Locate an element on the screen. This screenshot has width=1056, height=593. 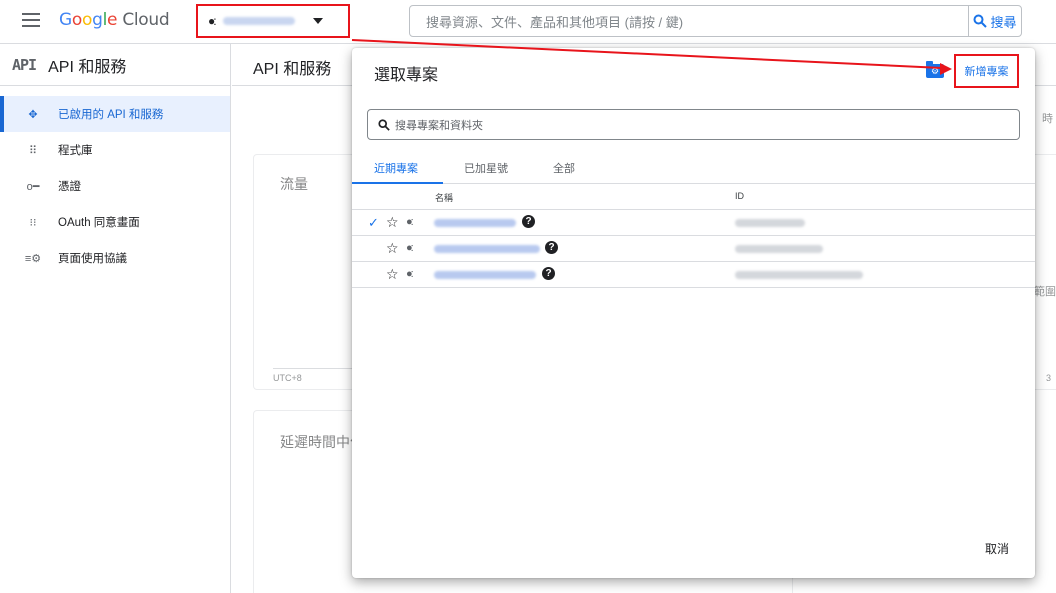
sidebar-item-oauth-consent: ⁝⁝ OAuth 同意畫面 is located at coordinates (115, 222).